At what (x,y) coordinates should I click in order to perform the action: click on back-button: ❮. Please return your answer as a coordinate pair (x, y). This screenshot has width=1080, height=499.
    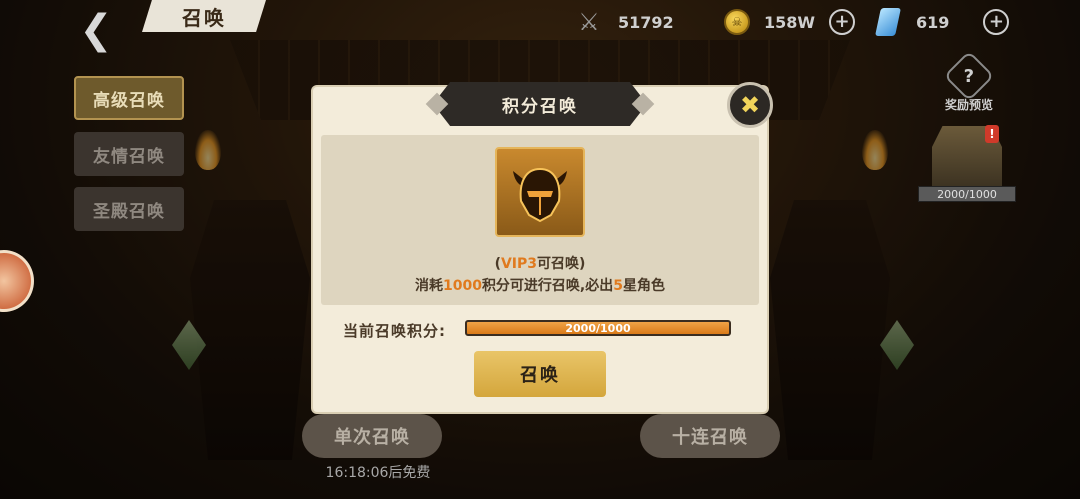
    Looking at the image, I should click on (96, 30).